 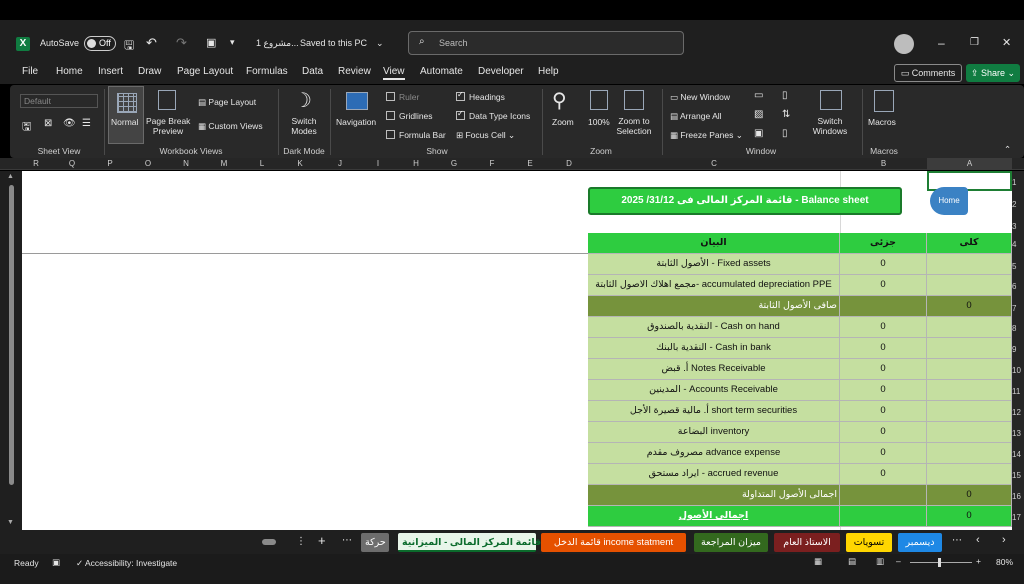 What do you see at coordinates (563, 122) in the screenshot?
I see `zoom-button: Zoom` at bounding box center [563, 122].